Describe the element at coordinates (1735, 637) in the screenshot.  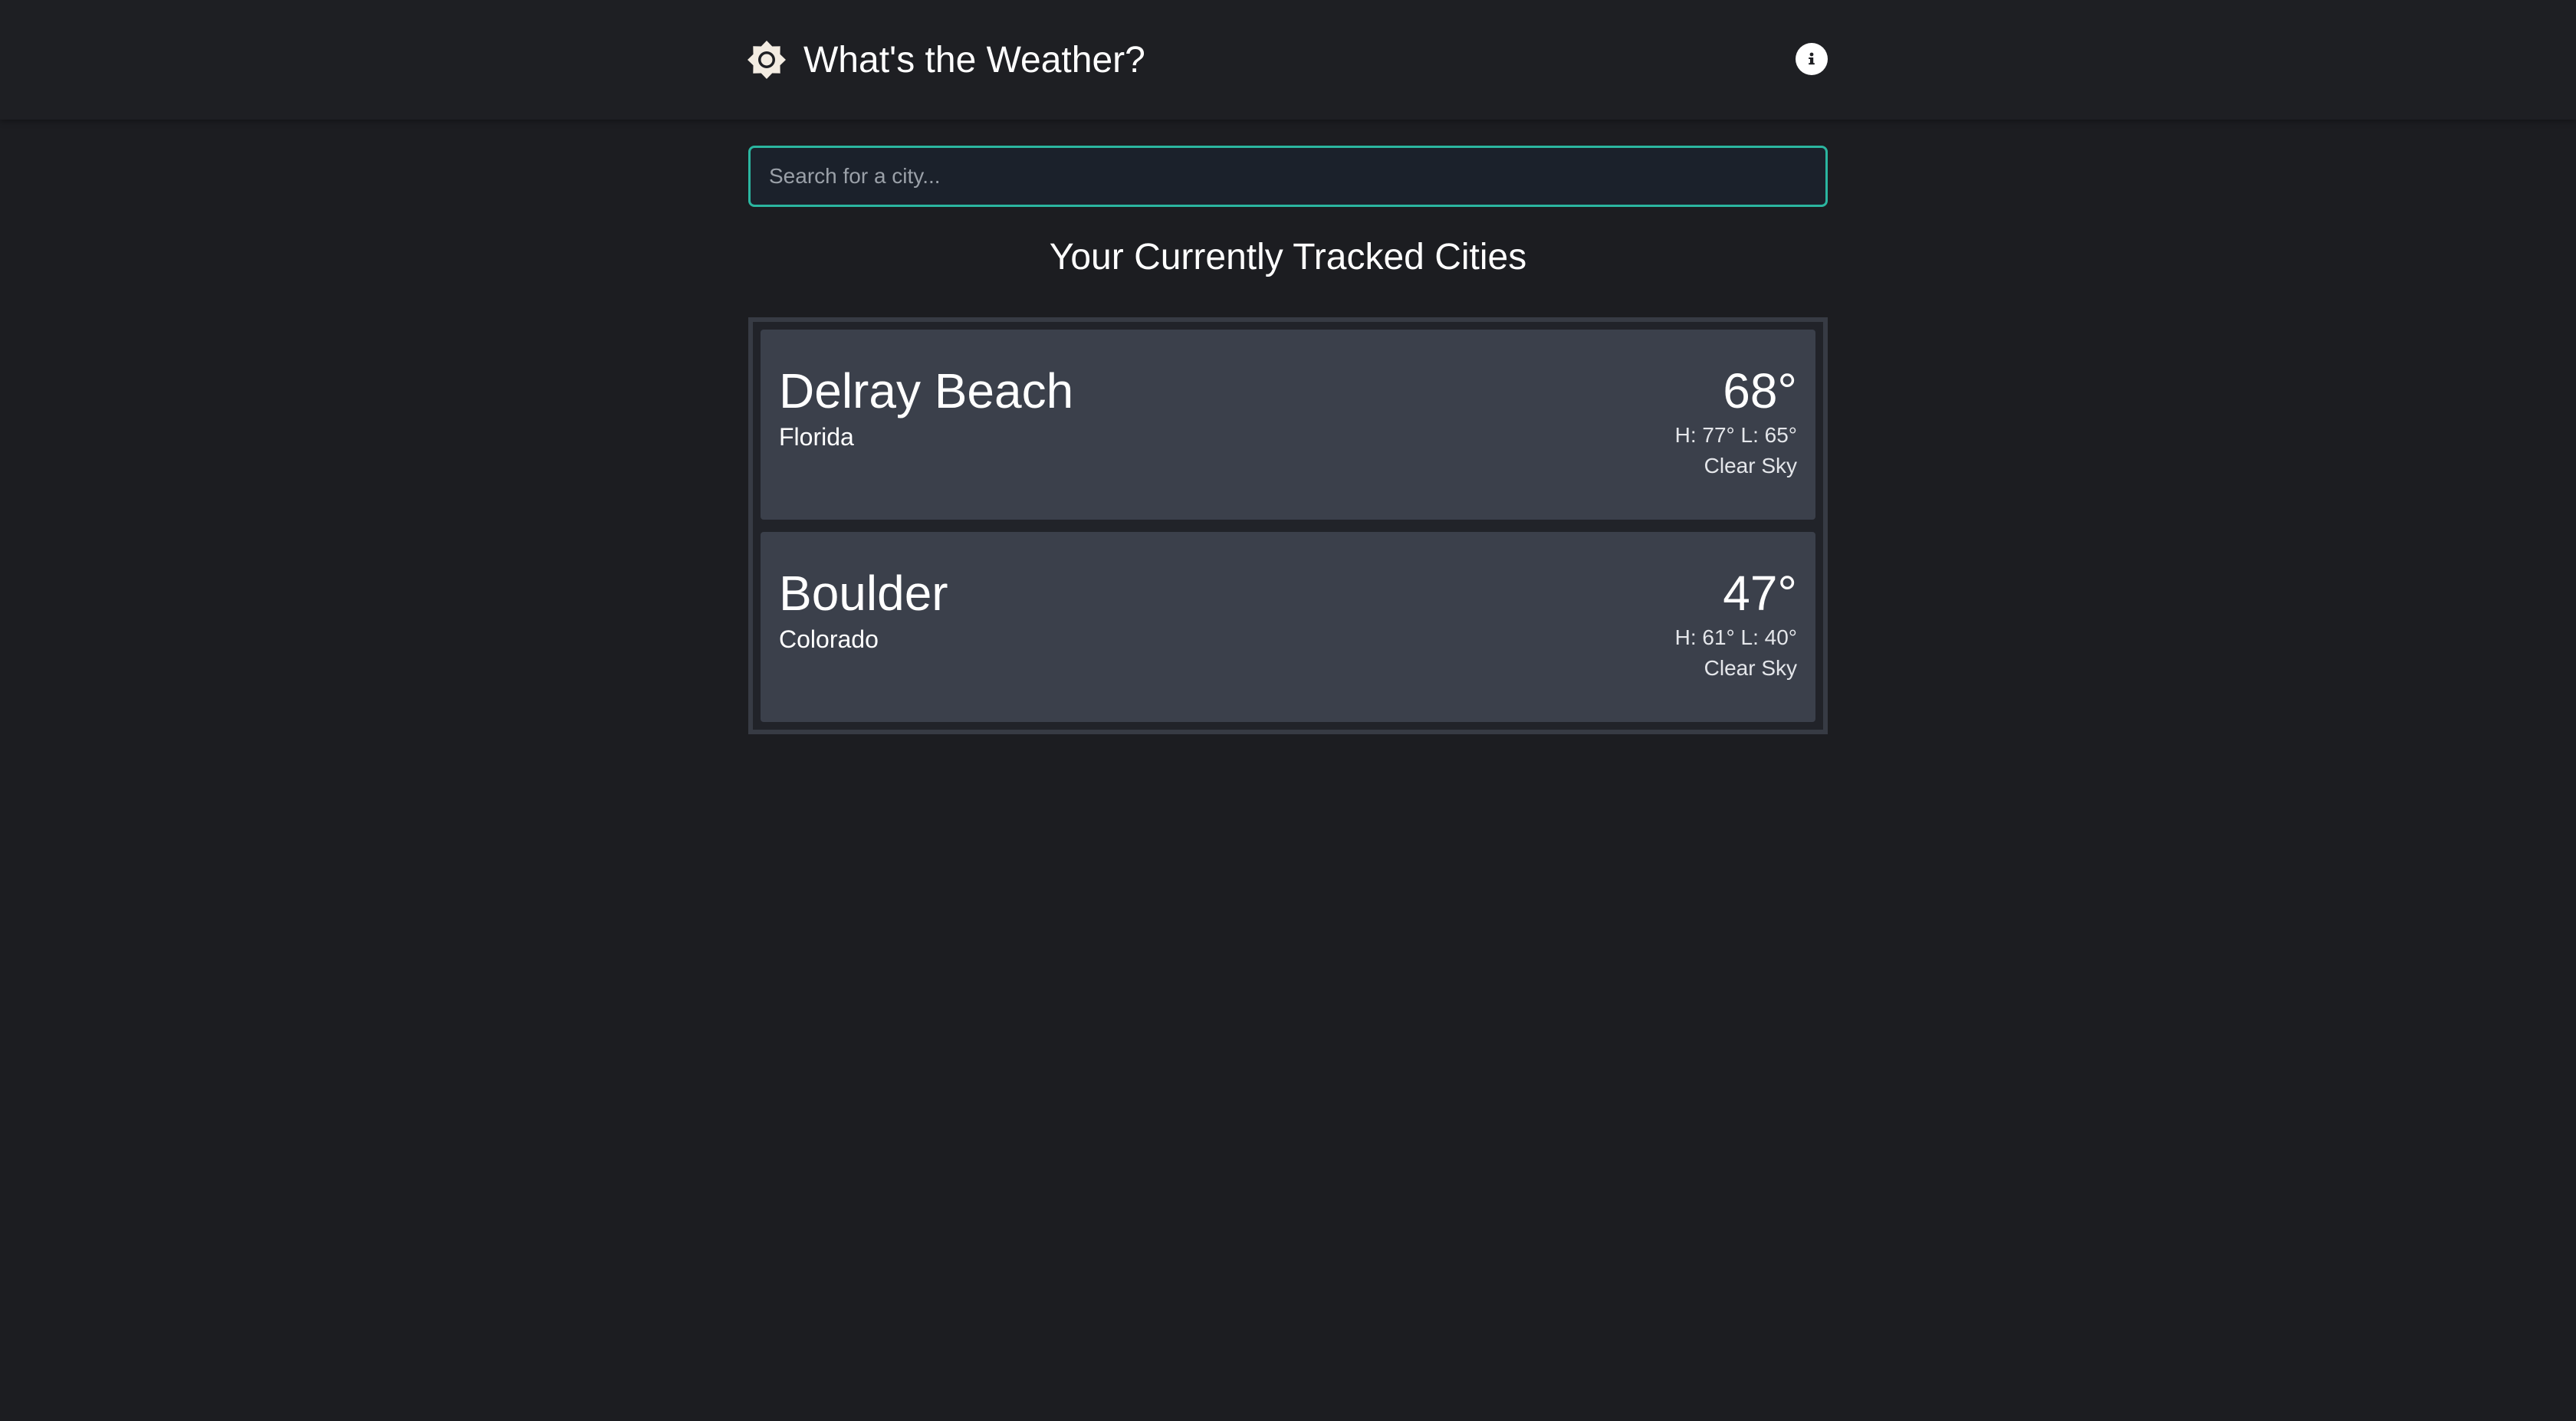
I see `high-low-temperature: H: 61° L: 40°` at that location.